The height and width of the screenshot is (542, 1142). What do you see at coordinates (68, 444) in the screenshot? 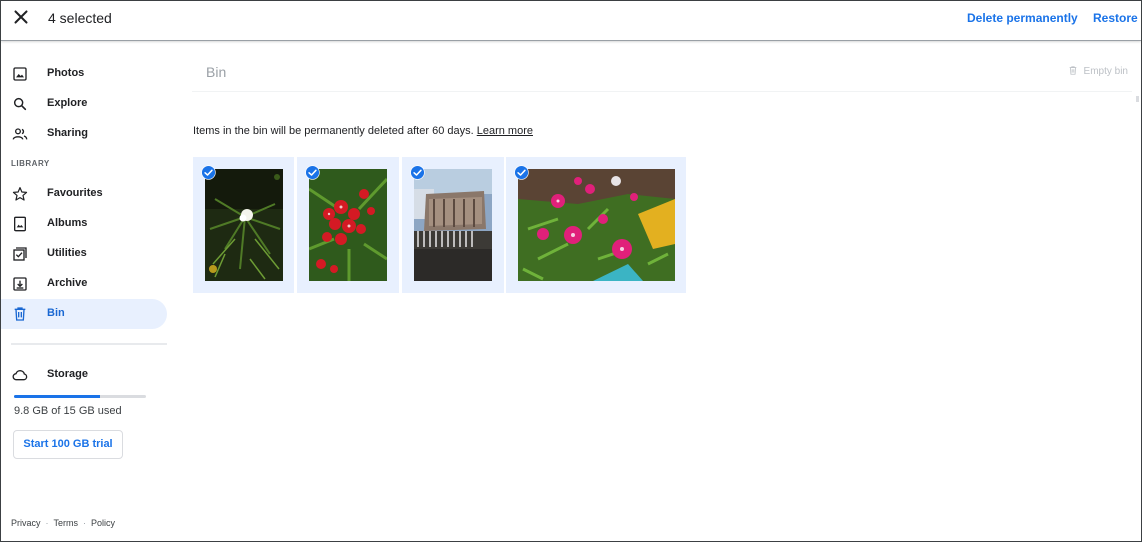
I see `start-trial-button: Start 100 GB trial` at bounding box center [68, 444].